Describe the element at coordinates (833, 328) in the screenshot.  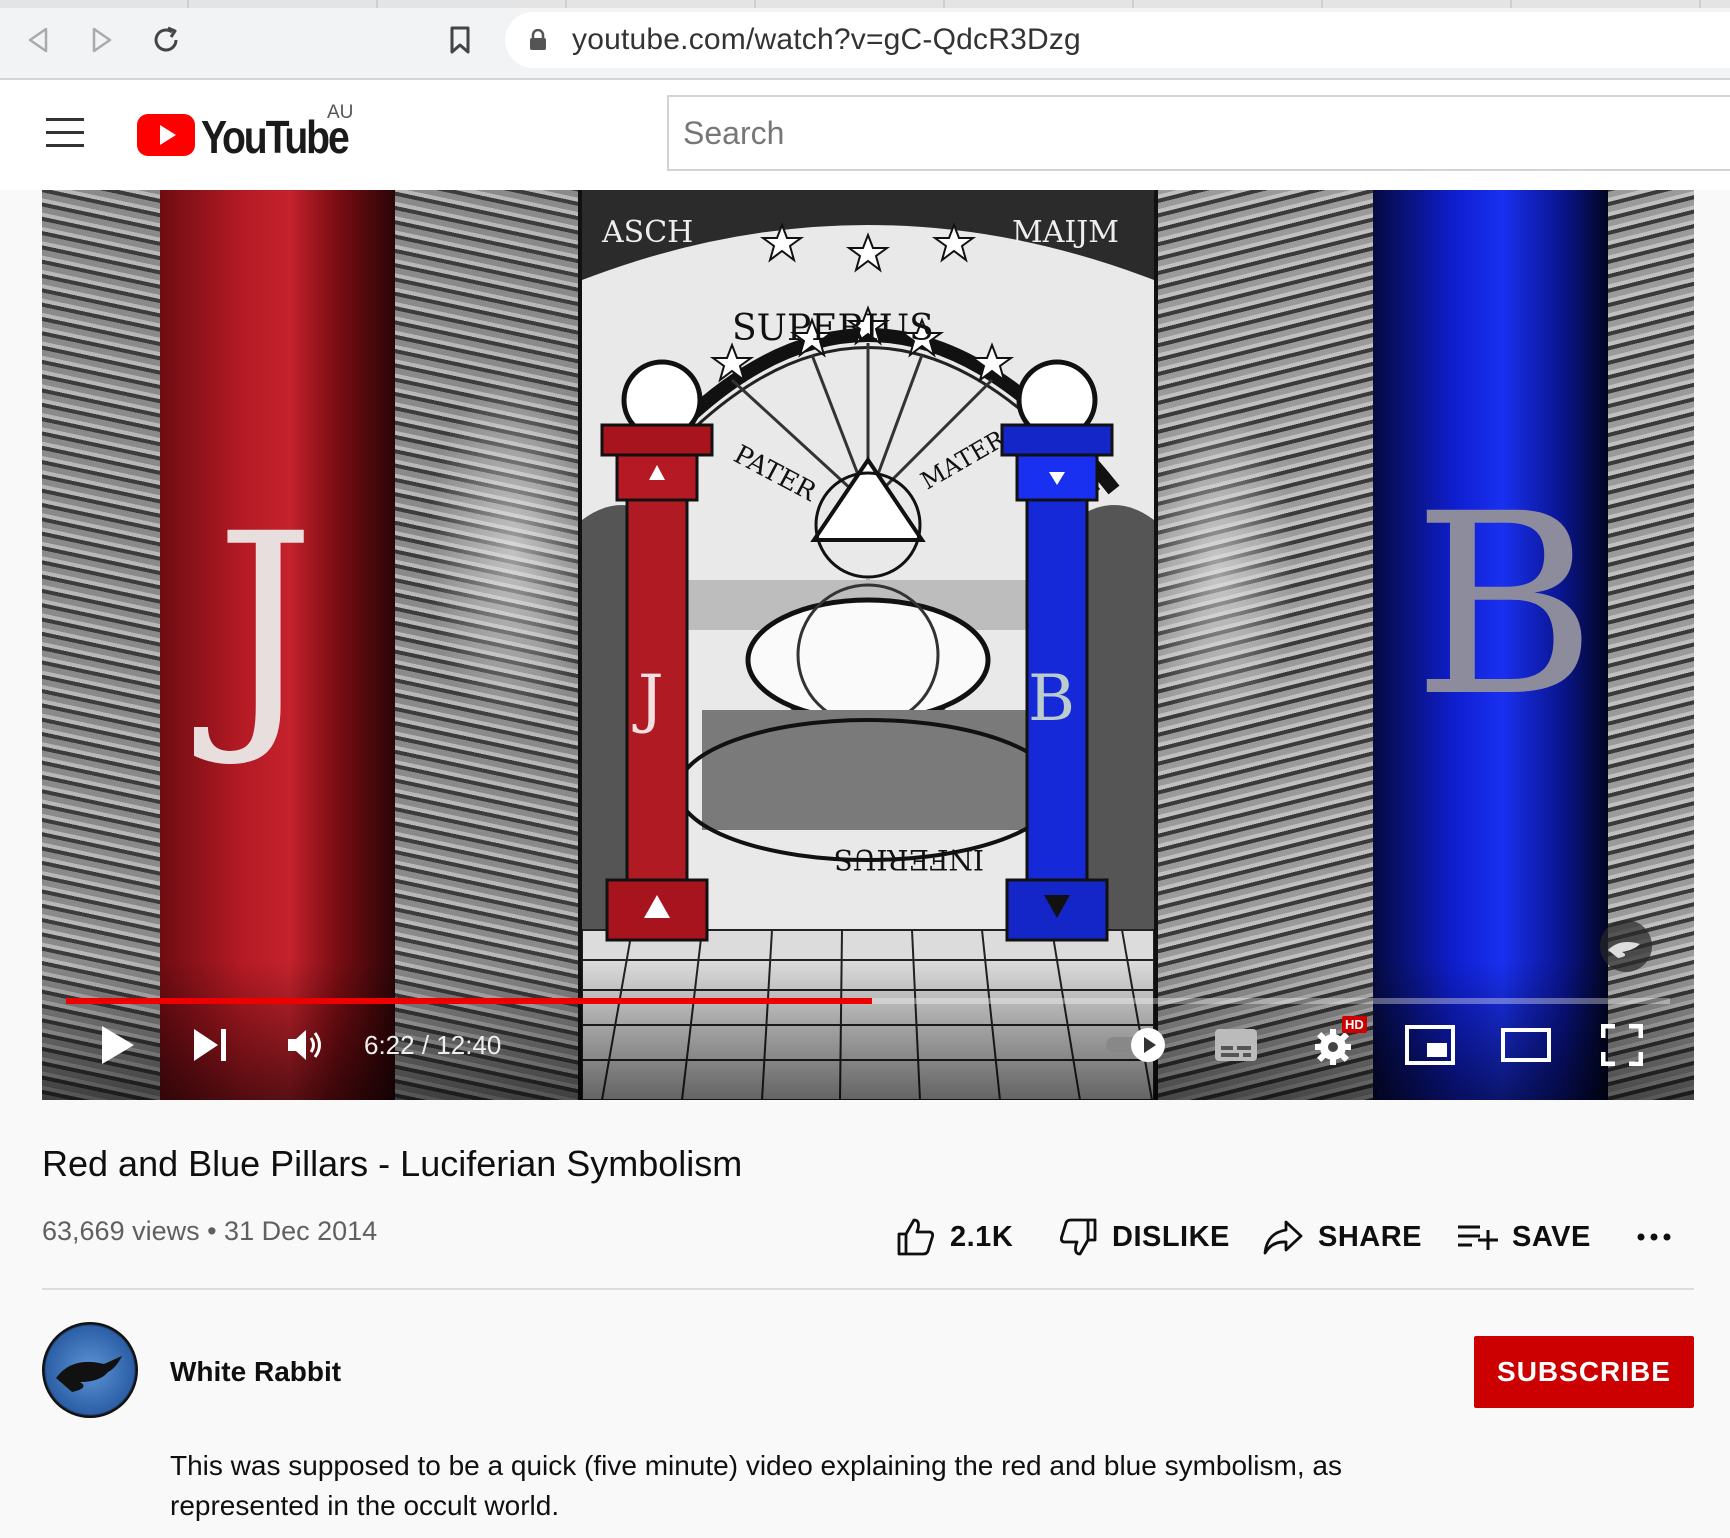
I see `inscription-arc: SUPERIUS` at that location.